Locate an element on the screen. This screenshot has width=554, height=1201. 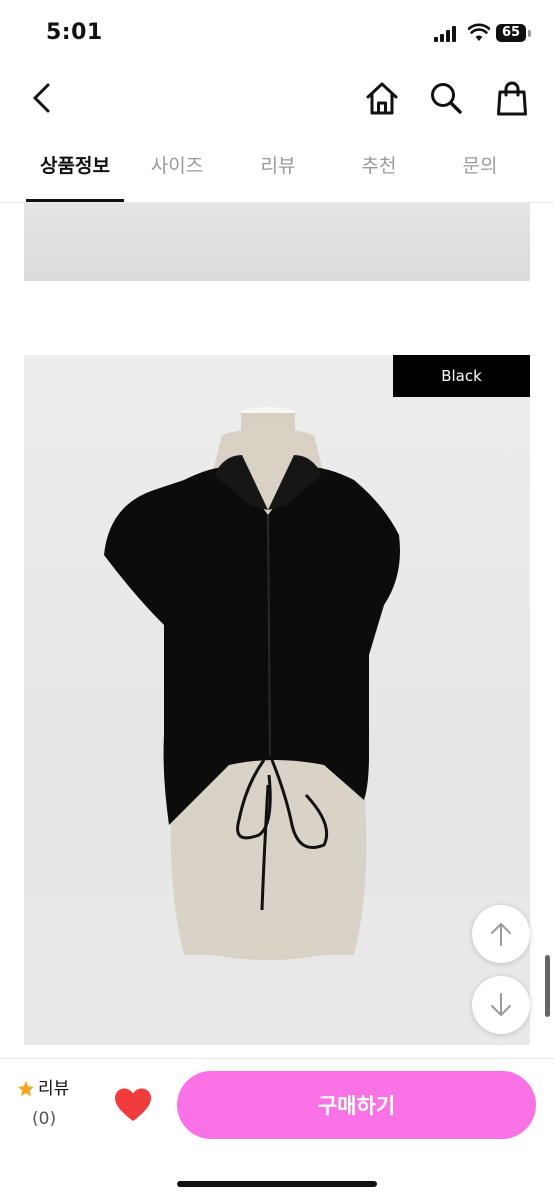
color-label-badge: Black is located at coordinates (461, 376).